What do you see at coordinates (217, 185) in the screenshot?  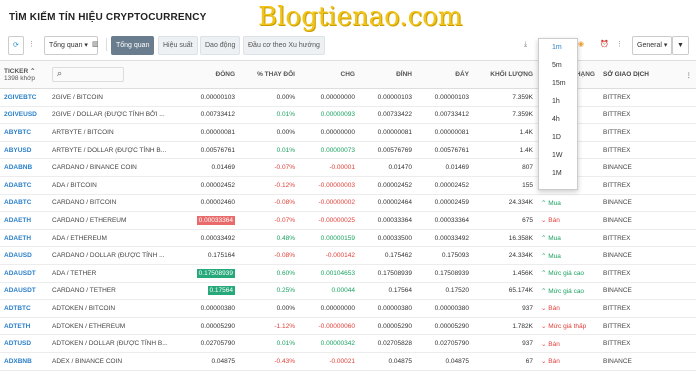 I see `close-value: 0.00002452` at bounding box center [217, 185].